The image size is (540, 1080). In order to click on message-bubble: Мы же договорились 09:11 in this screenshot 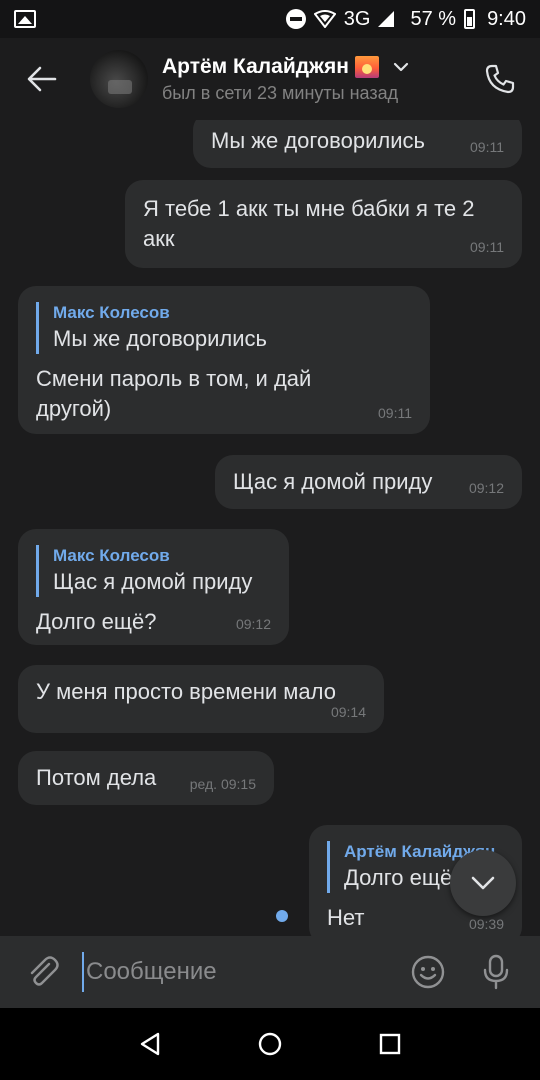, I will do `click(357, 144)`.